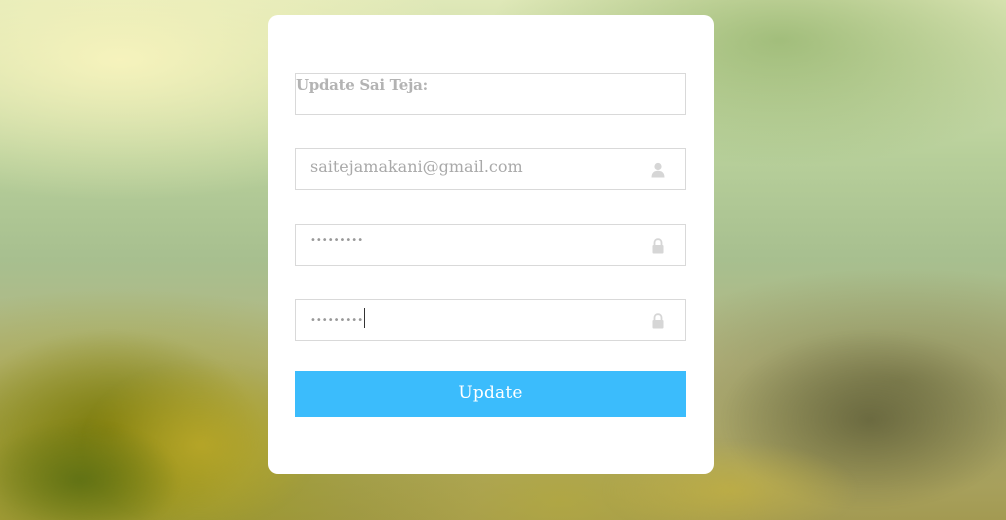  Describe the element at coordinates (490, 94) in the screenshot. I see `heading-box: Update Sai Teja:` at that location.